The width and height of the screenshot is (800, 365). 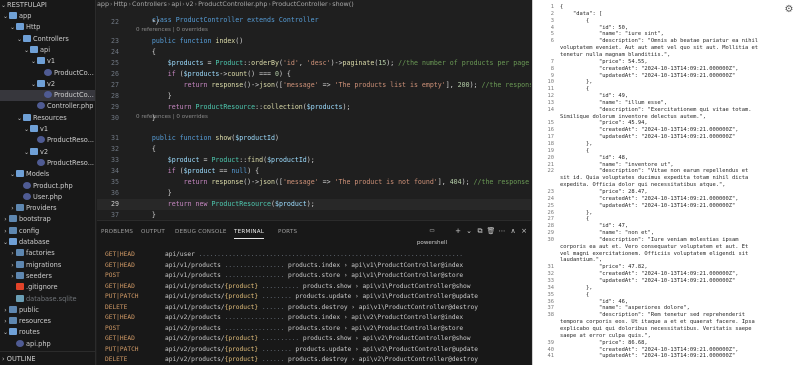 What do you see at coordinates (432, 235) in the screenshot?
I see `terminal-selector: ▭ powershell` at bounding box center [432, 235].